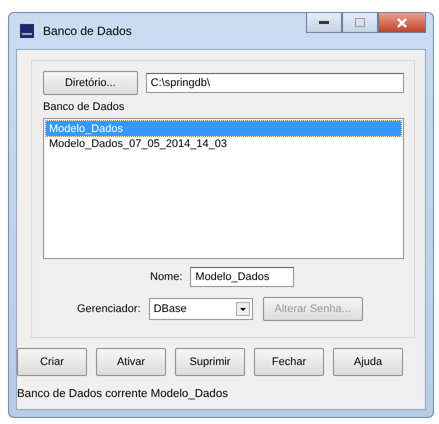  What do you see at coordinates (210, 362) in the screenshot?
I see `dialog-button: Suprimir` at bounding box center [210, 362].